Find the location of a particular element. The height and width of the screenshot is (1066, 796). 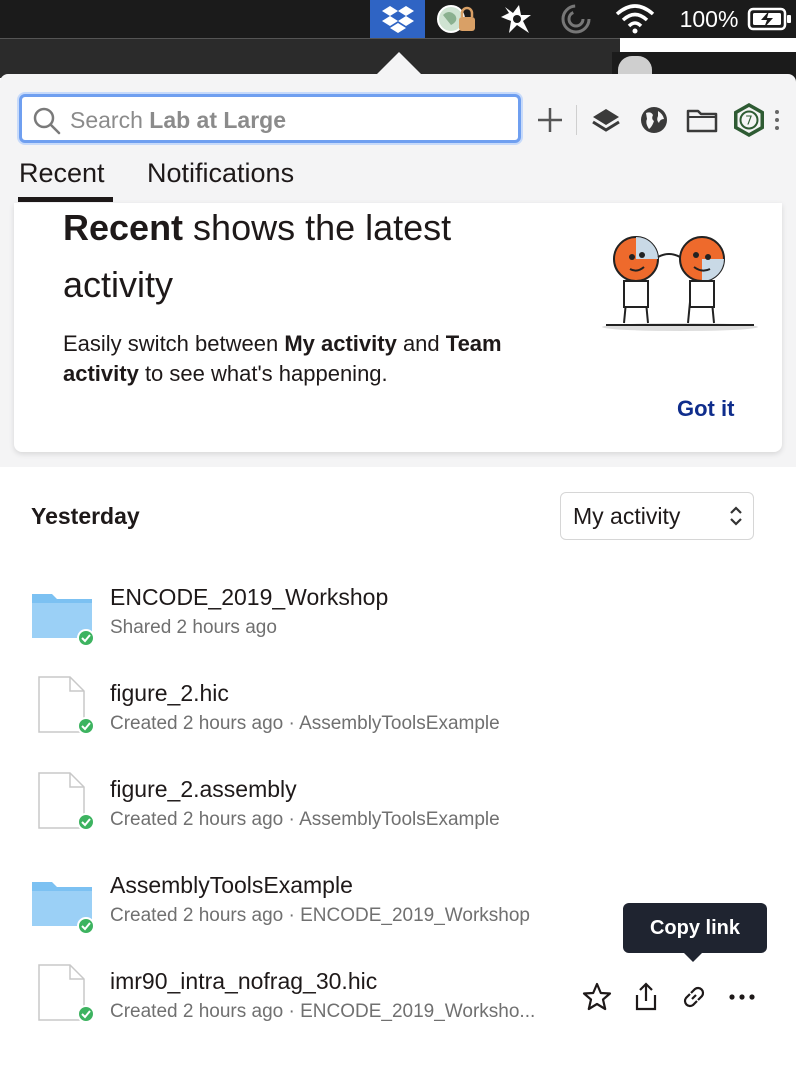

dropbox-icon is located at coordinates (397, 19).